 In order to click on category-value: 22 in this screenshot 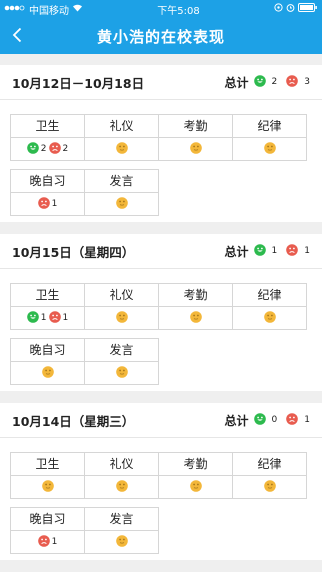, I will do `click(47, 149)`.